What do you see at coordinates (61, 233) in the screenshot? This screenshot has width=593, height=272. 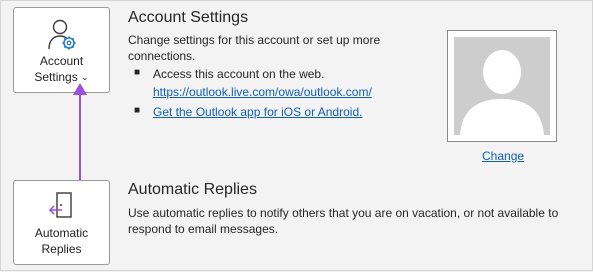 I see `automatic-replies-label-line1: Automatic` at bounding box center [61, 233].